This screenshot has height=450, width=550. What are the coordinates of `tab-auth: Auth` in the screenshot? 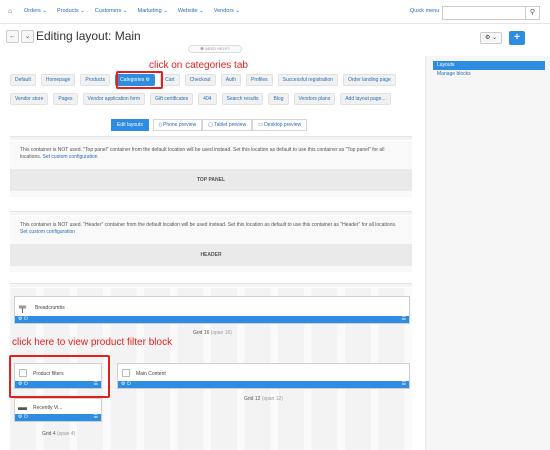 It's located at (230, 80).